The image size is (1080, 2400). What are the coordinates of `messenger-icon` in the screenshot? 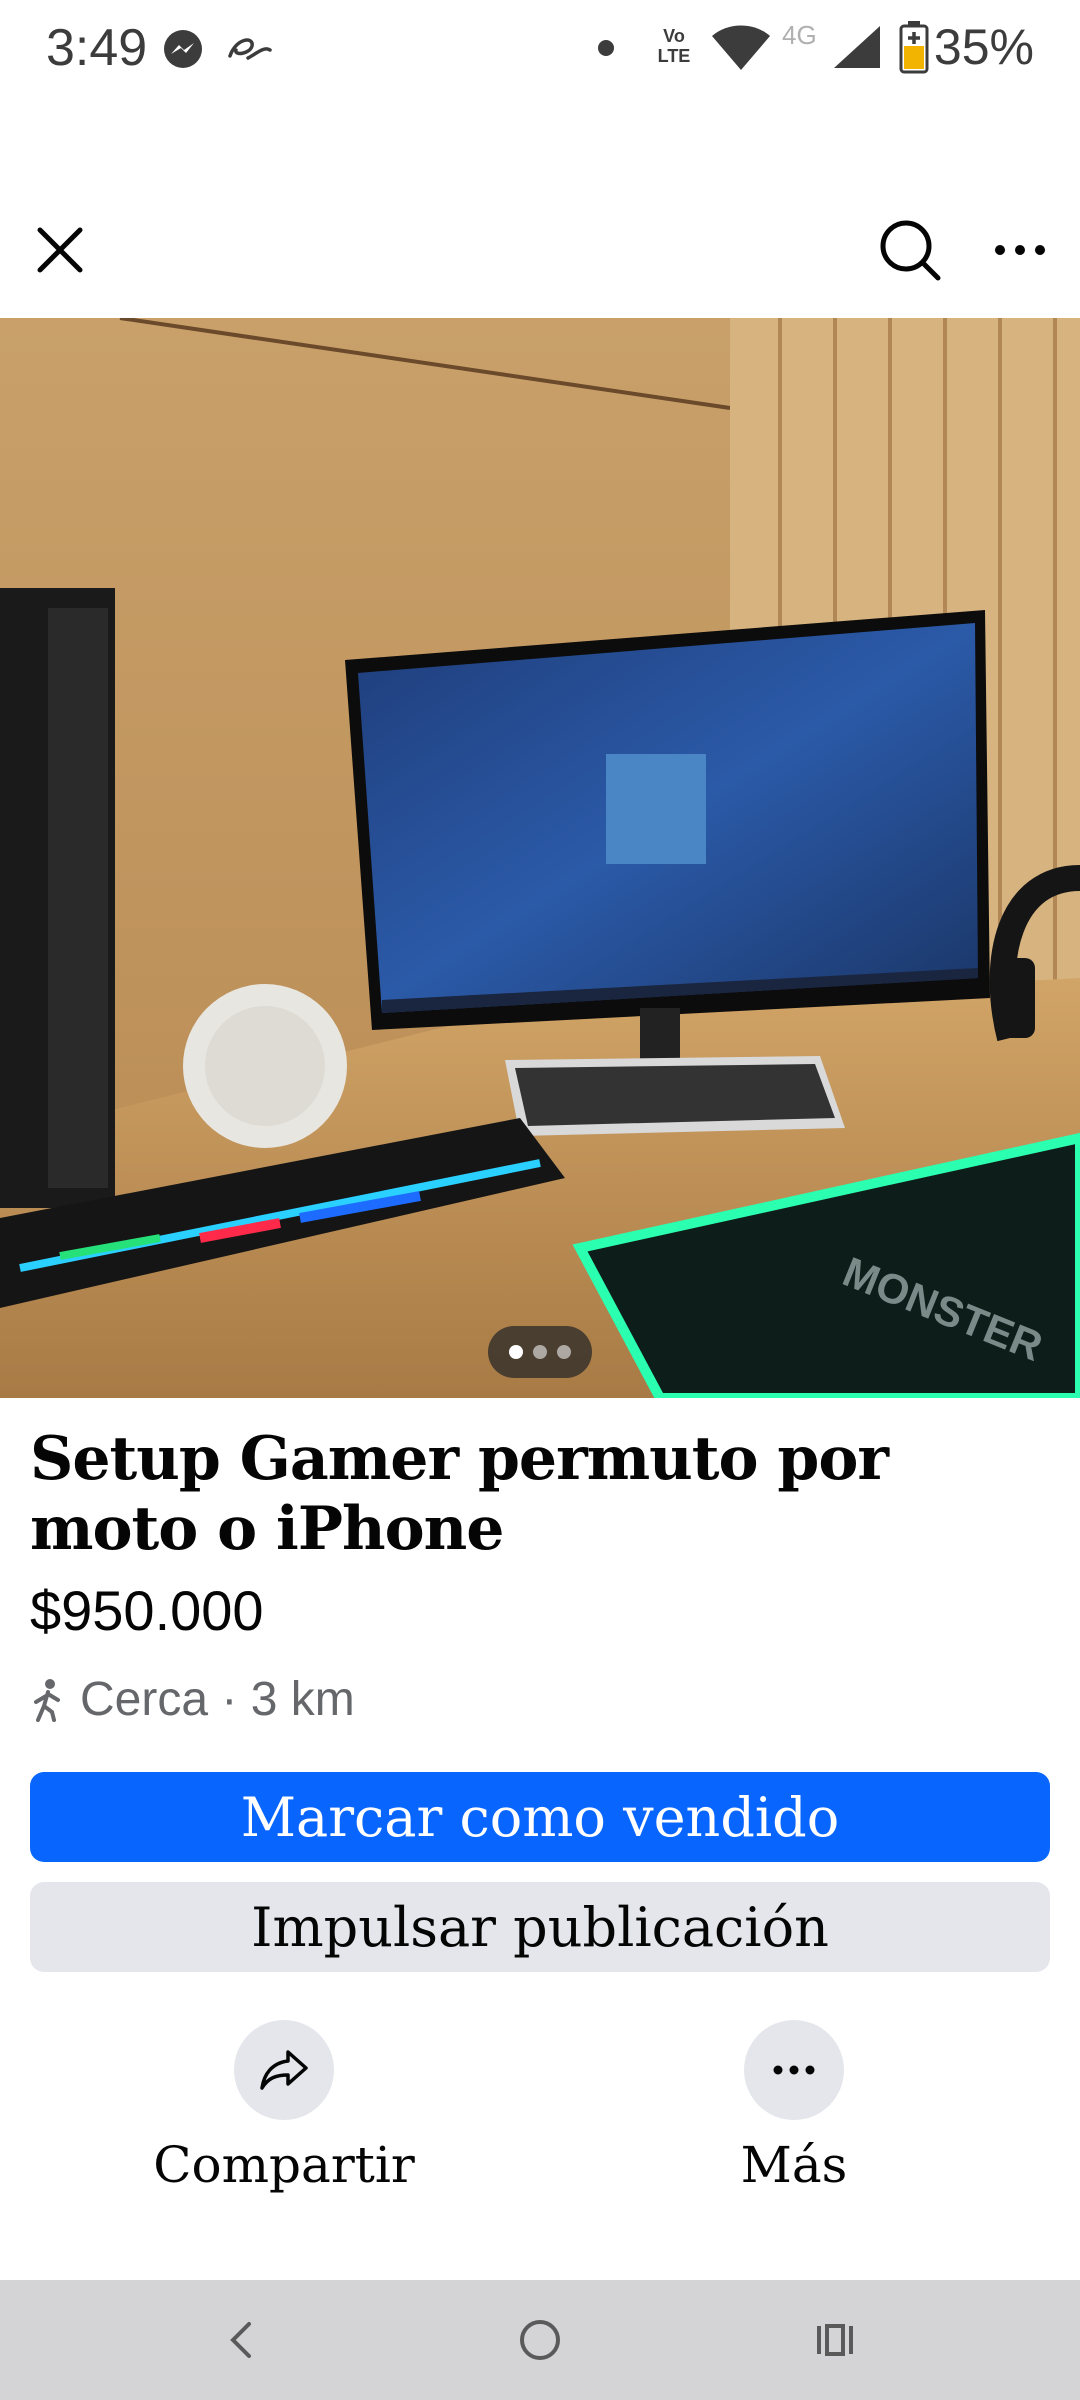 It's located at (183, 49).